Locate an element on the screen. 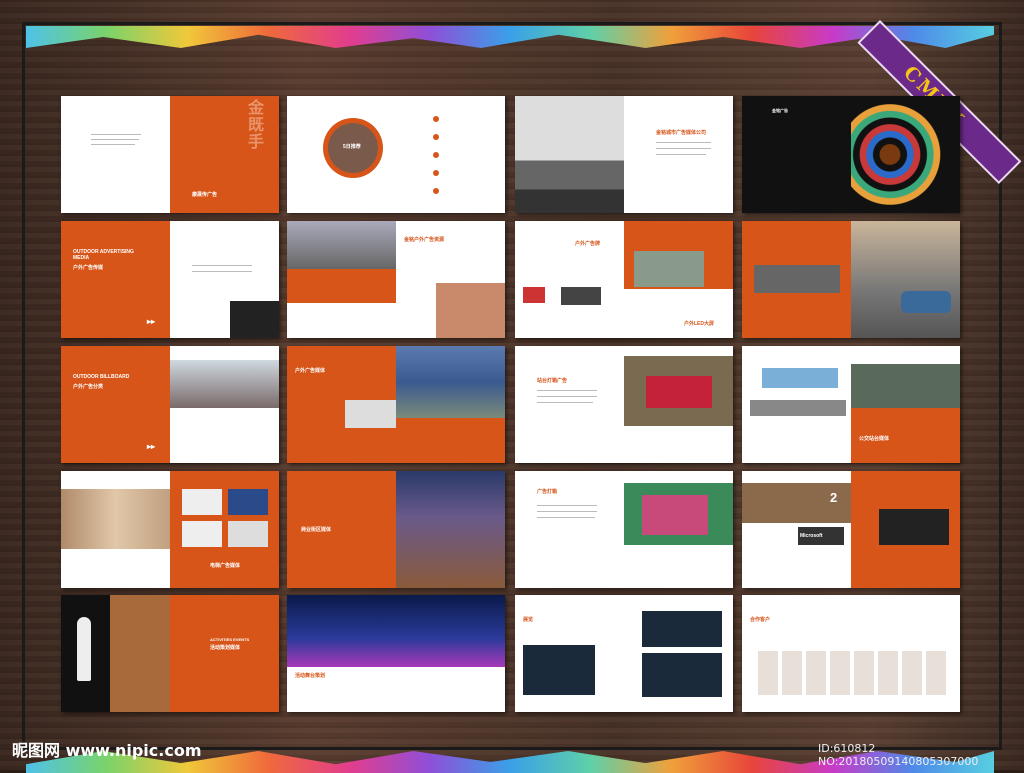 This screenshot has height=773, width=1024. brochure-spread-16: 2 Microsoft is located at coordinates (851, 529).